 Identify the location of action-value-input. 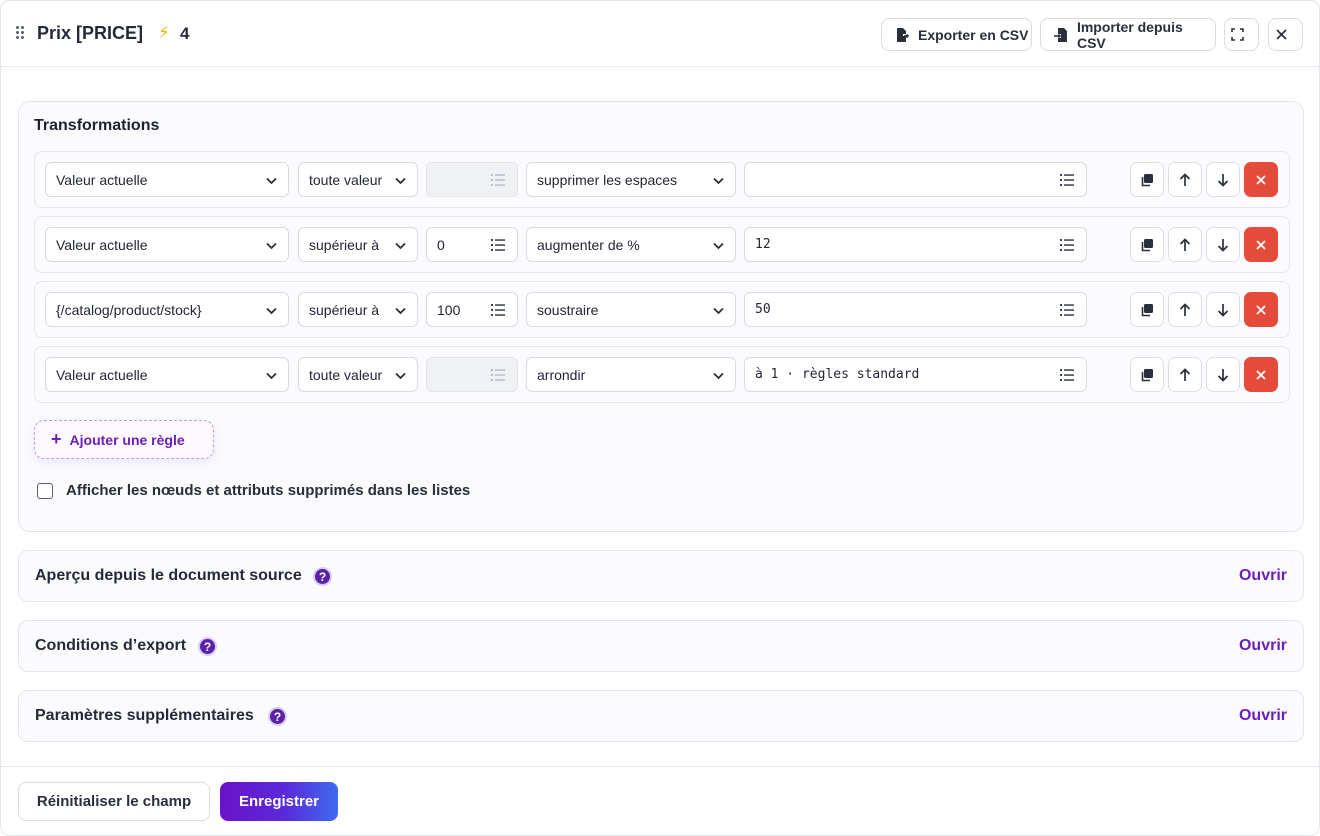
(915, 179).